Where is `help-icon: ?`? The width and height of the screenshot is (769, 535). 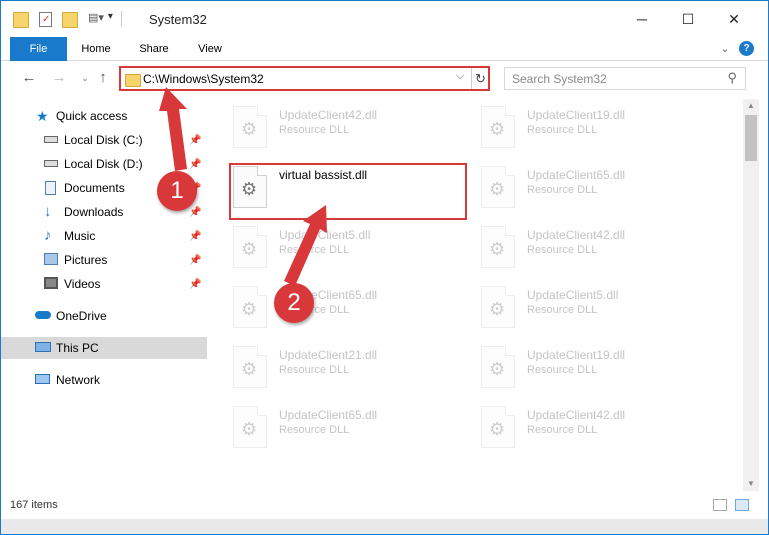 help-icon: ? is located at coordinates (746, 48).